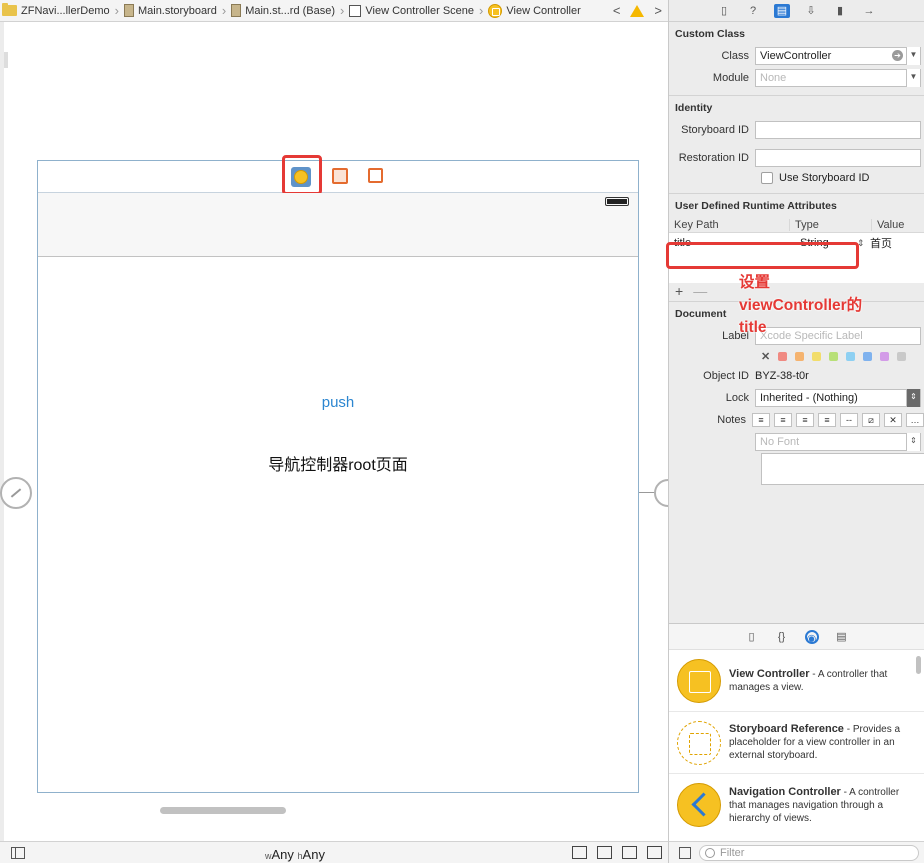 This screenshot has width=924, height=863. What do you see at coordinates (869, 11) in the screenshot?
I see `connections-inspector-icon: →` at bounding box center [869, 11].